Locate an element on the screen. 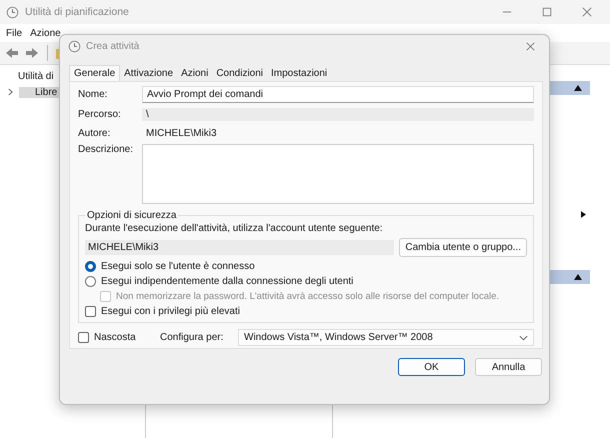 The image size is (610, 438). field-label: Percorso: is located at coordinates (100, 114).